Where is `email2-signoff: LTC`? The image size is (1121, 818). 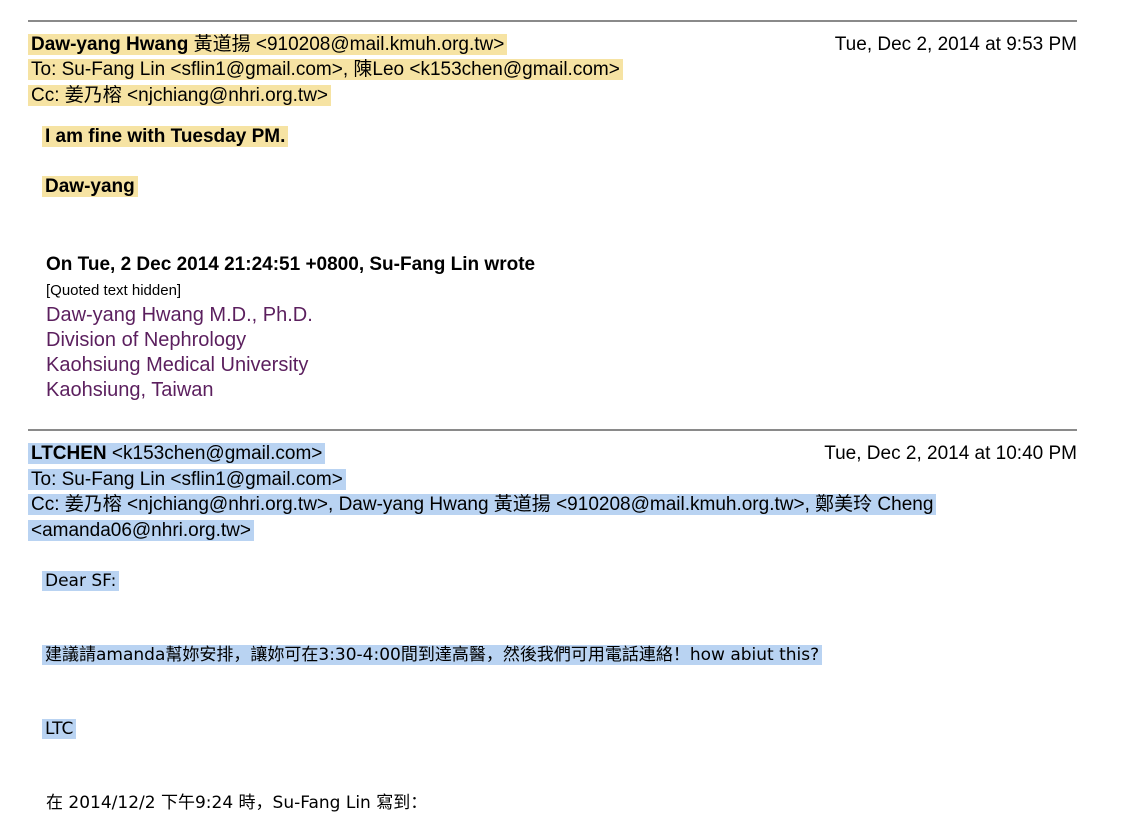 email2-signoff: LTC is located at coordinates (59, 729).